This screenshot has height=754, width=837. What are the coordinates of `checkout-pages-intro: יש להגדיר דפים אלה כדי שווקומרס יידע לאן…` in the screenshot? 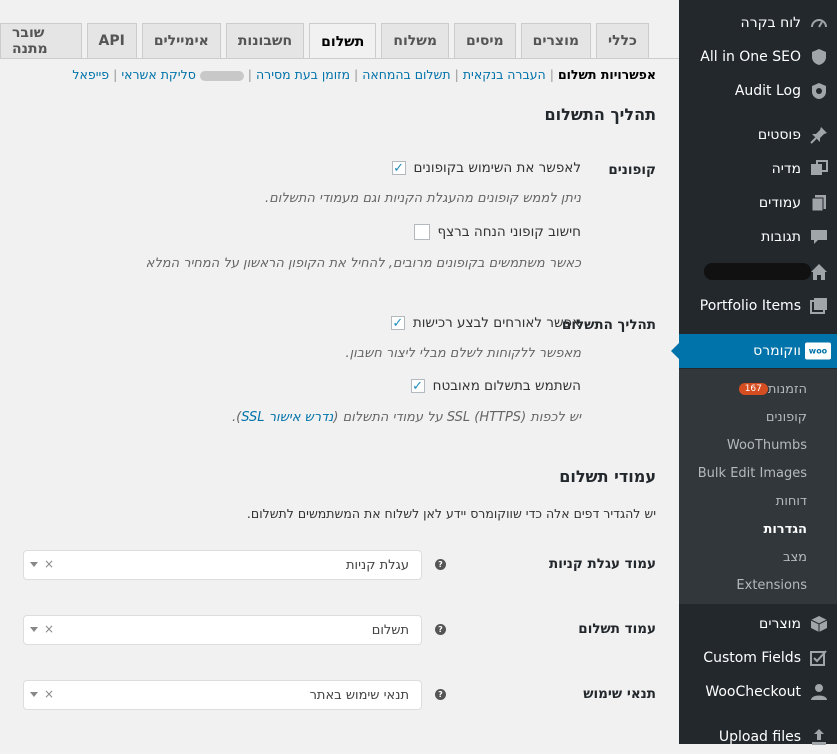 It's located at (451, 513).